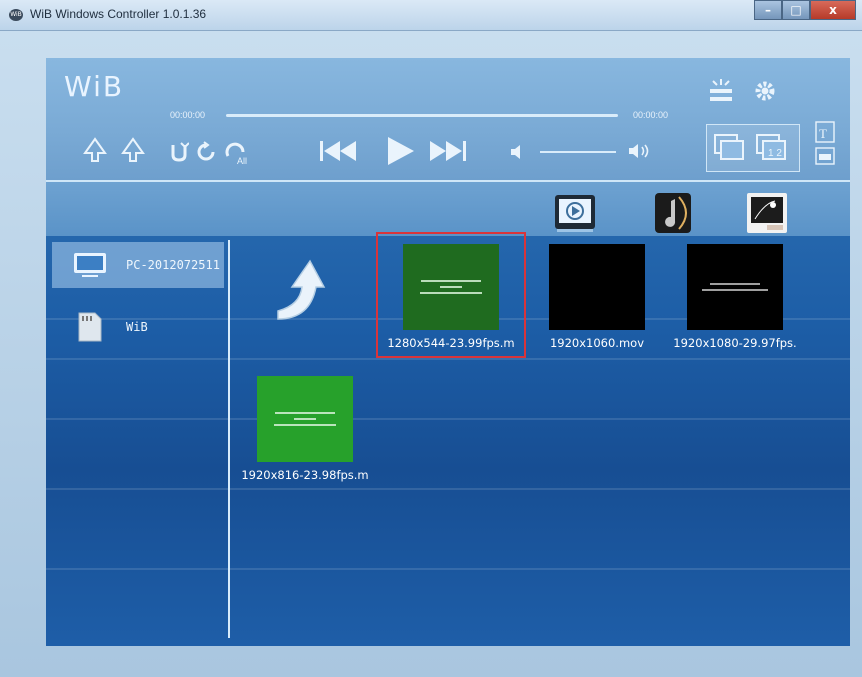 The image size is (862, 677). Describe the element at coordinates (651, 115) in the screenshot. I see `time-total: 00:00:00` at that location.